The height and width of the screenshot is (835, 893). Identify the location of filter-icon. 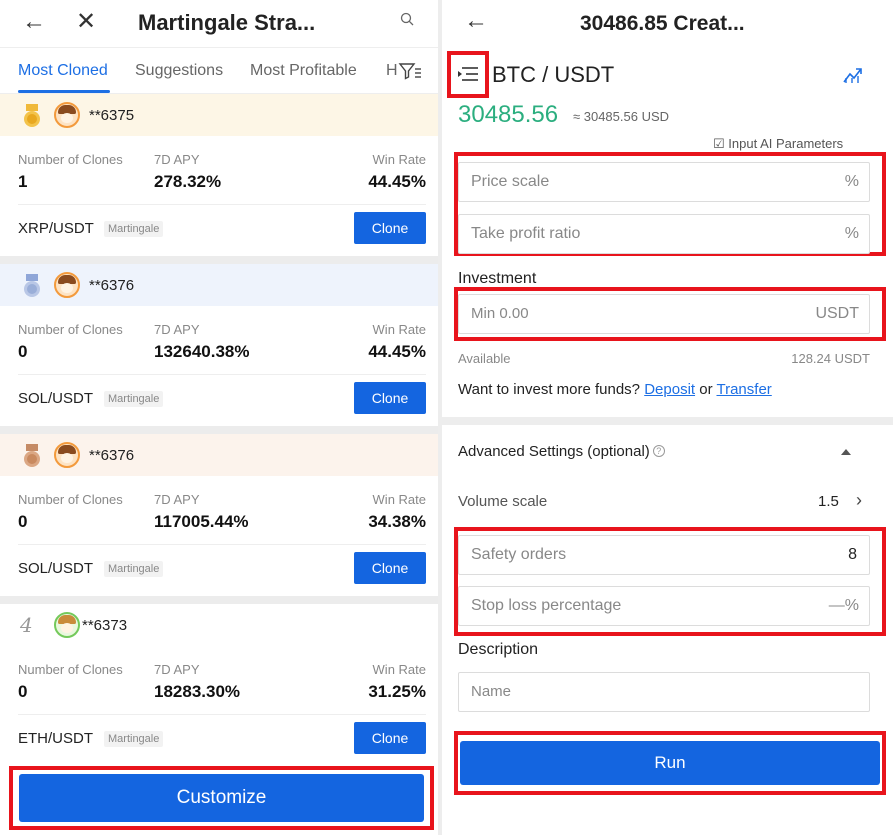
(410, 71).